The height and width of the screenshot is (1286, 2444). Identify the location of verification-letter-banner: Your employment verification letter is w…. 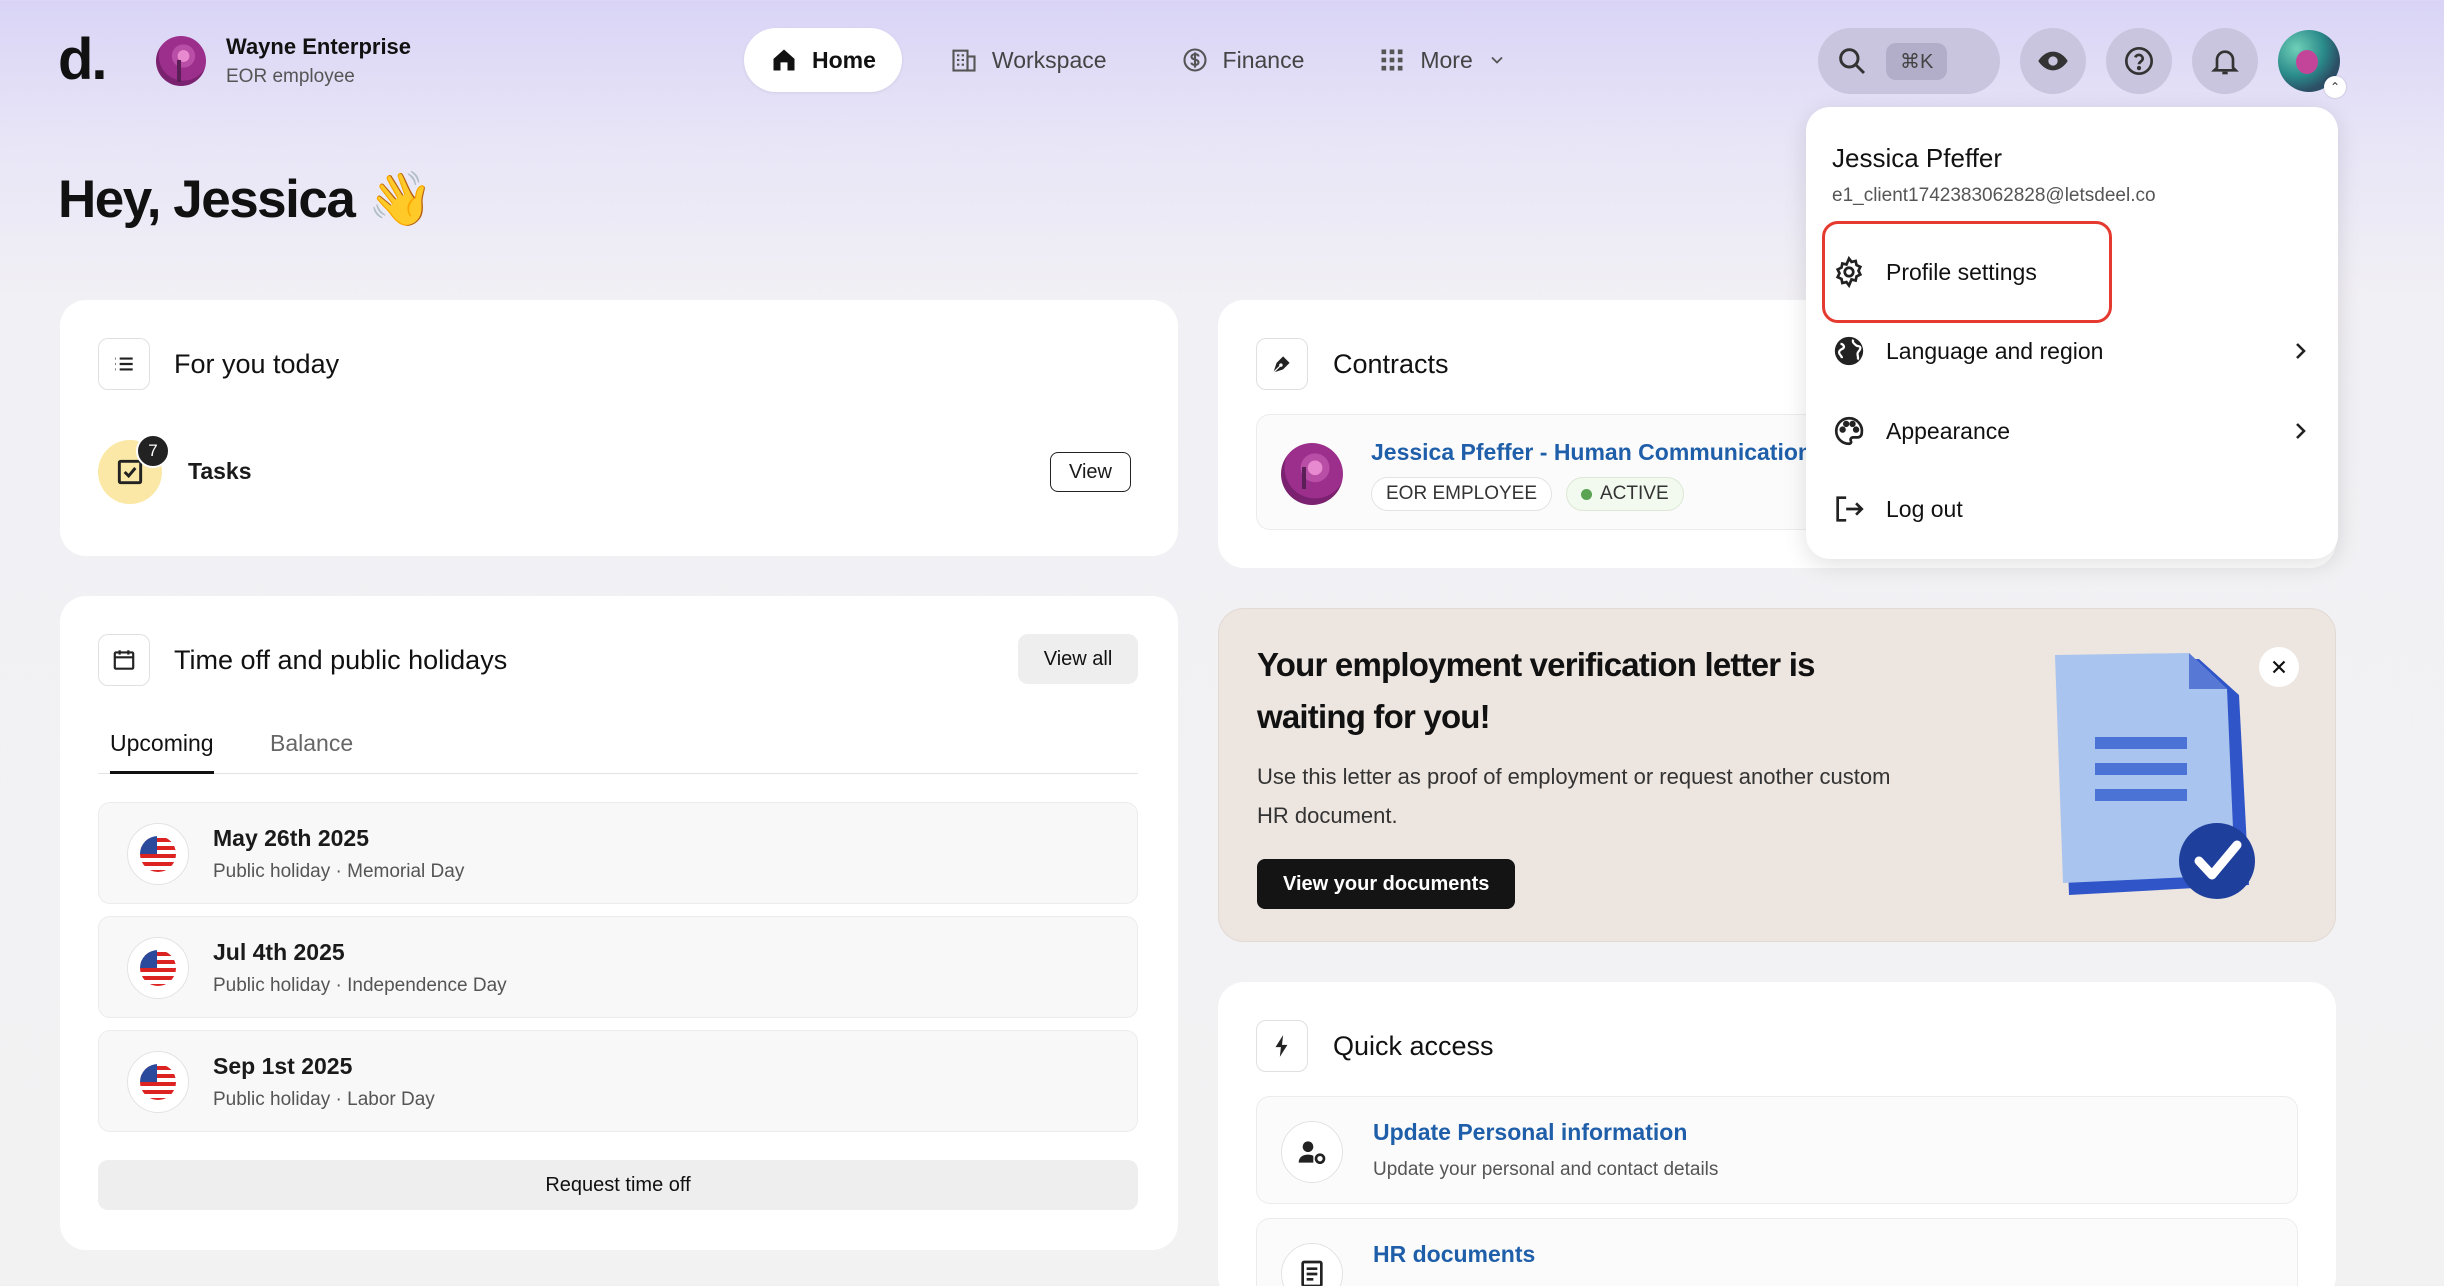
(1777, 775).